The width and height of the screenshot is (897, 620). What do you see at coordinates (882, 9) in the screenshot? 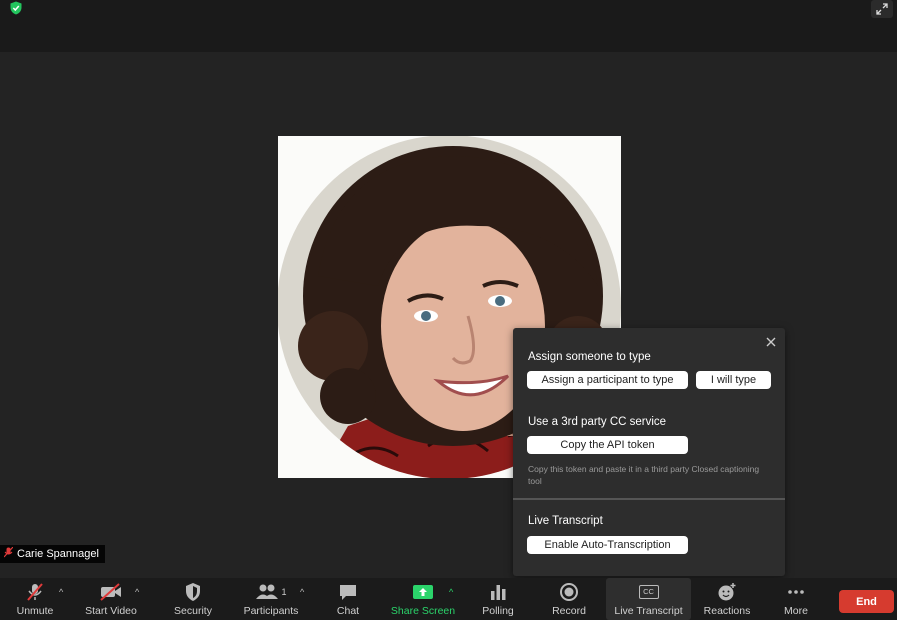
I see `fullscreen-icon` at bounding box center [882, 9].